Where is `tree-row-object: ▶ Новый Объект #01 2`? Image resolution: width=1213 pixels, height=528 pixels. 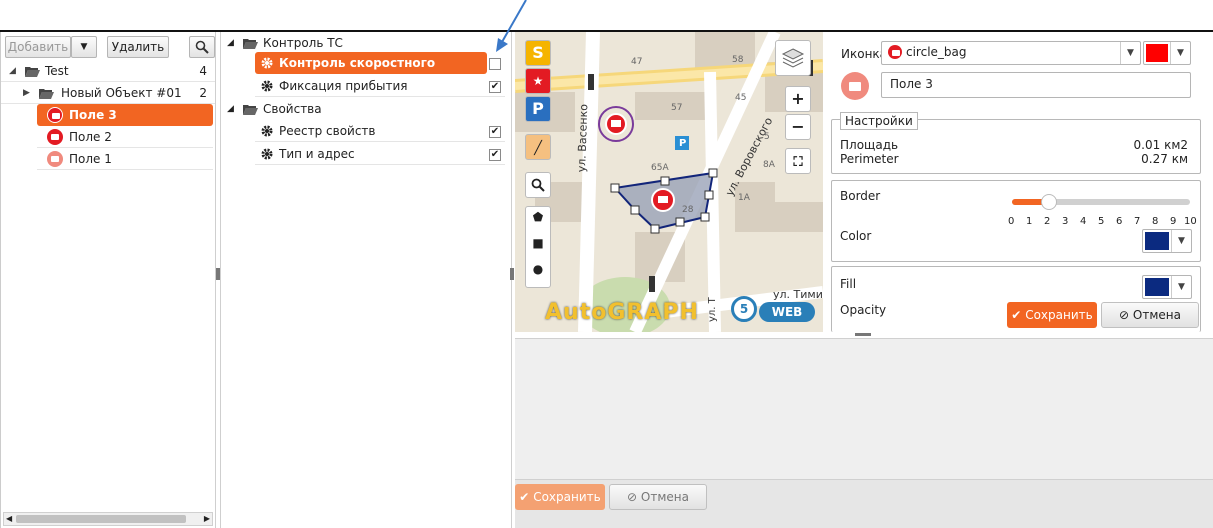 tree-row-object: ▶ Новый Объект #01 2 is located at coordinates (108, 93).